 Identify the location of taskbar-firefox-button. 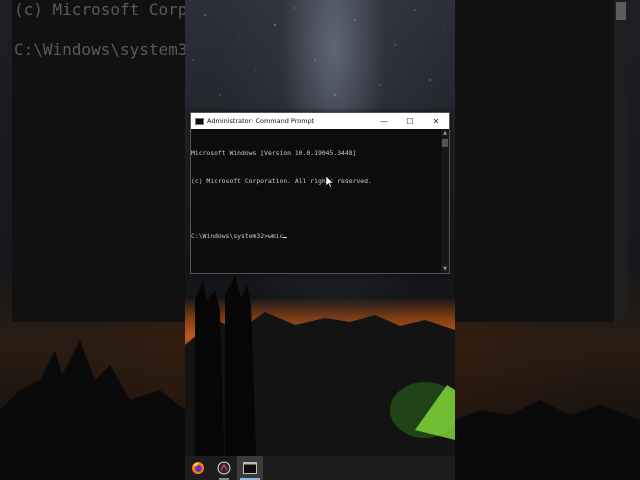
(198, 468).